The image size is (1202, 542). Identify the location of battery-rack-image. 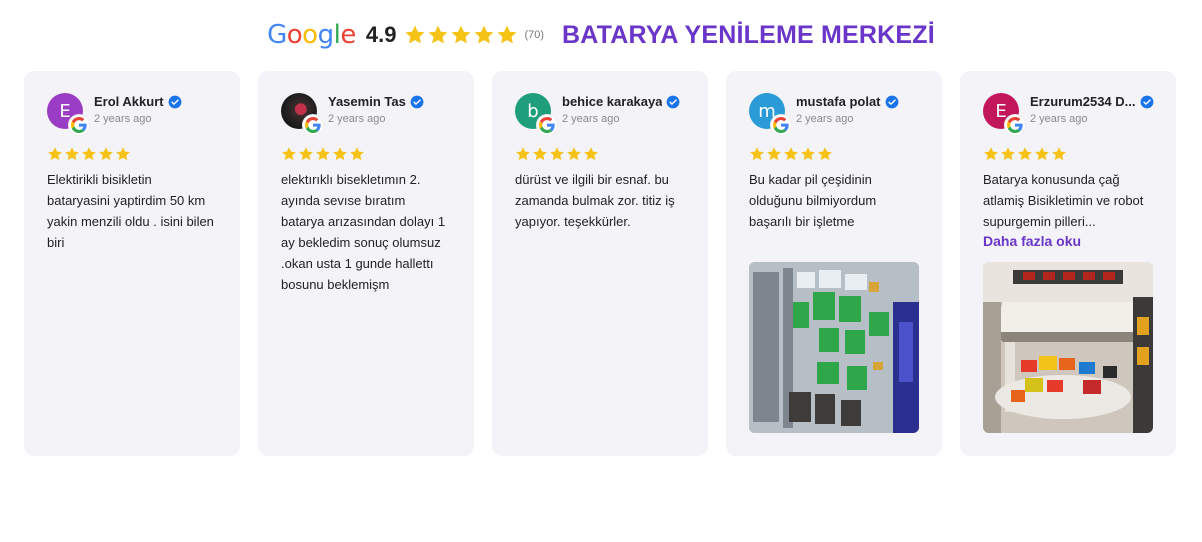
(834, 347).